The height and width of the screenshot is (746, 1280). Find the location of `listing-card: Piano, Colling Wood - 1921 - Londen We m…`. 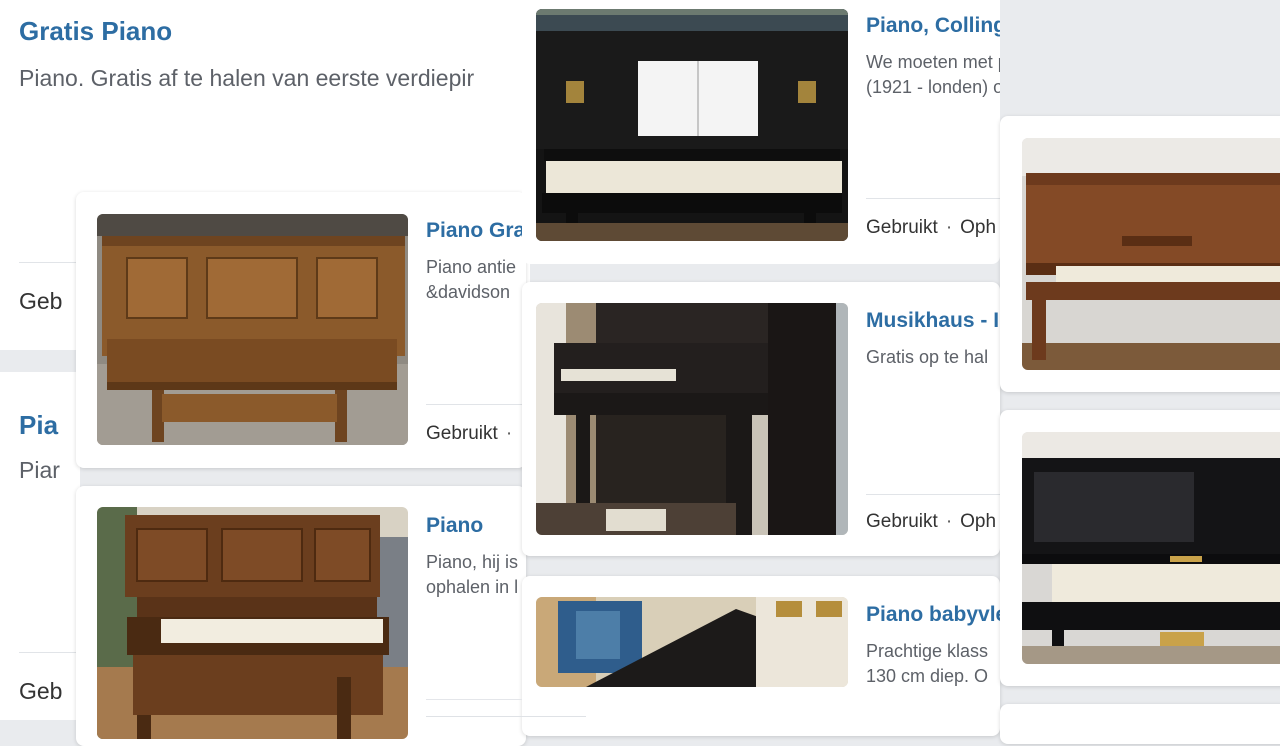

listing-card: Piano, Colling Wood - 1921 - Londen We m… is located at coordinates (761, 132).